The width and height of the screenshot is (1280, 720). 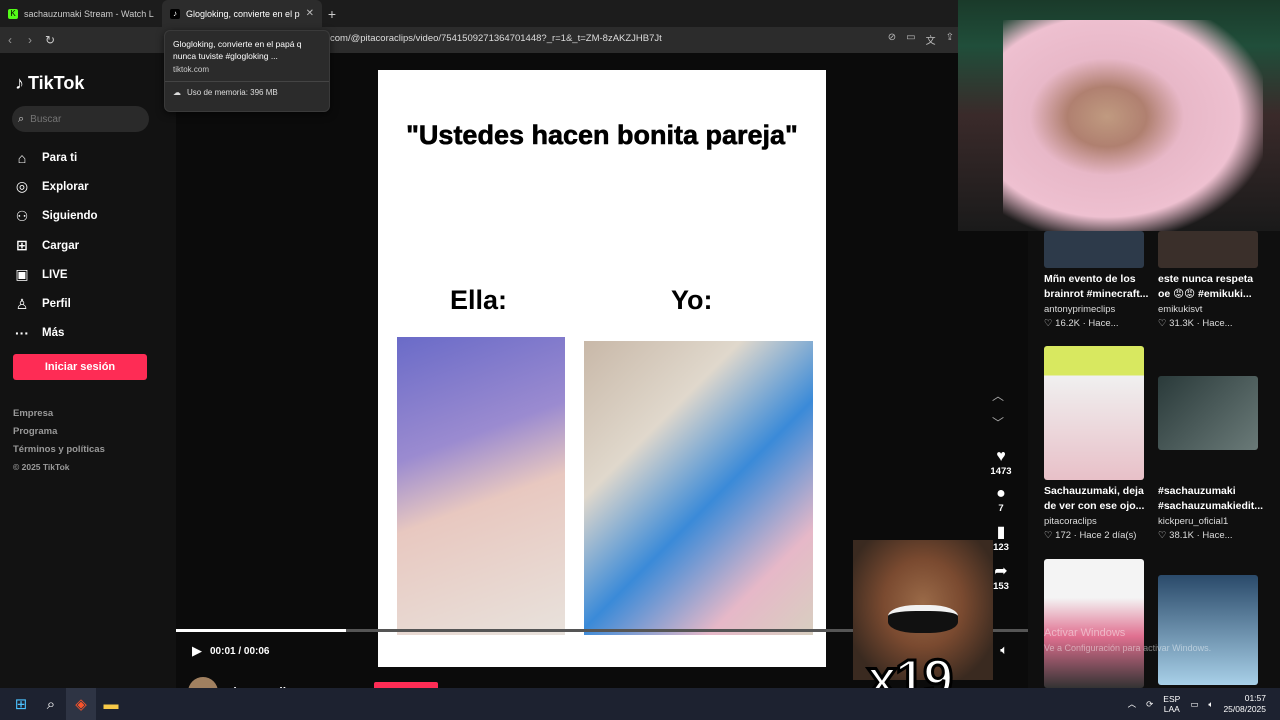 What do you see at coordinates (1000, 571) in the screenshot?
I see `share-arrow-icon: ➦` at bounding box center [1000, 571].